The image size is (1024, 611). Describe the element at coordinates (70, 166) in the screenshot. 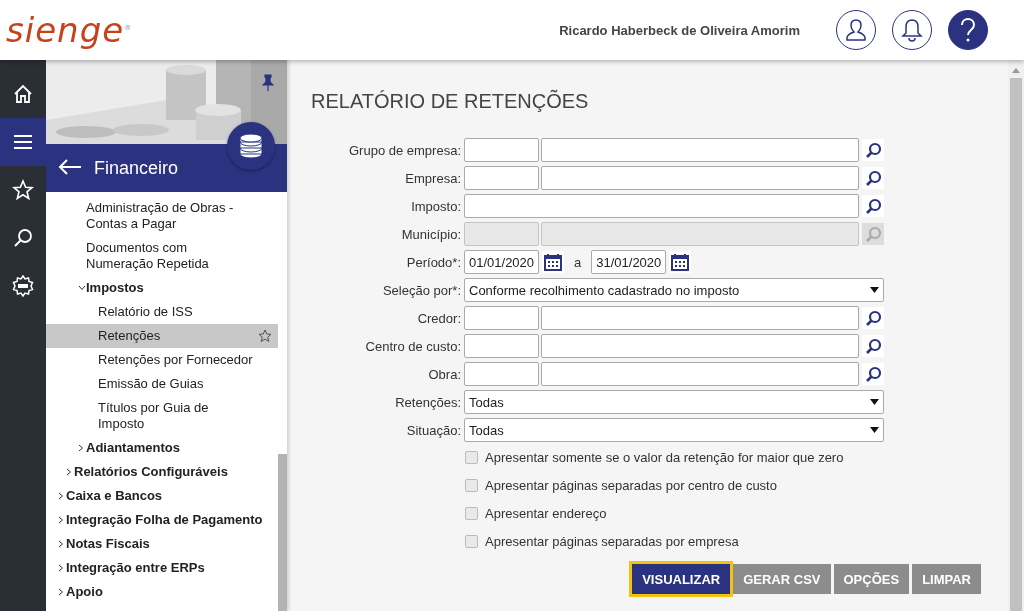

I see `back-arrow-icon` at that location.